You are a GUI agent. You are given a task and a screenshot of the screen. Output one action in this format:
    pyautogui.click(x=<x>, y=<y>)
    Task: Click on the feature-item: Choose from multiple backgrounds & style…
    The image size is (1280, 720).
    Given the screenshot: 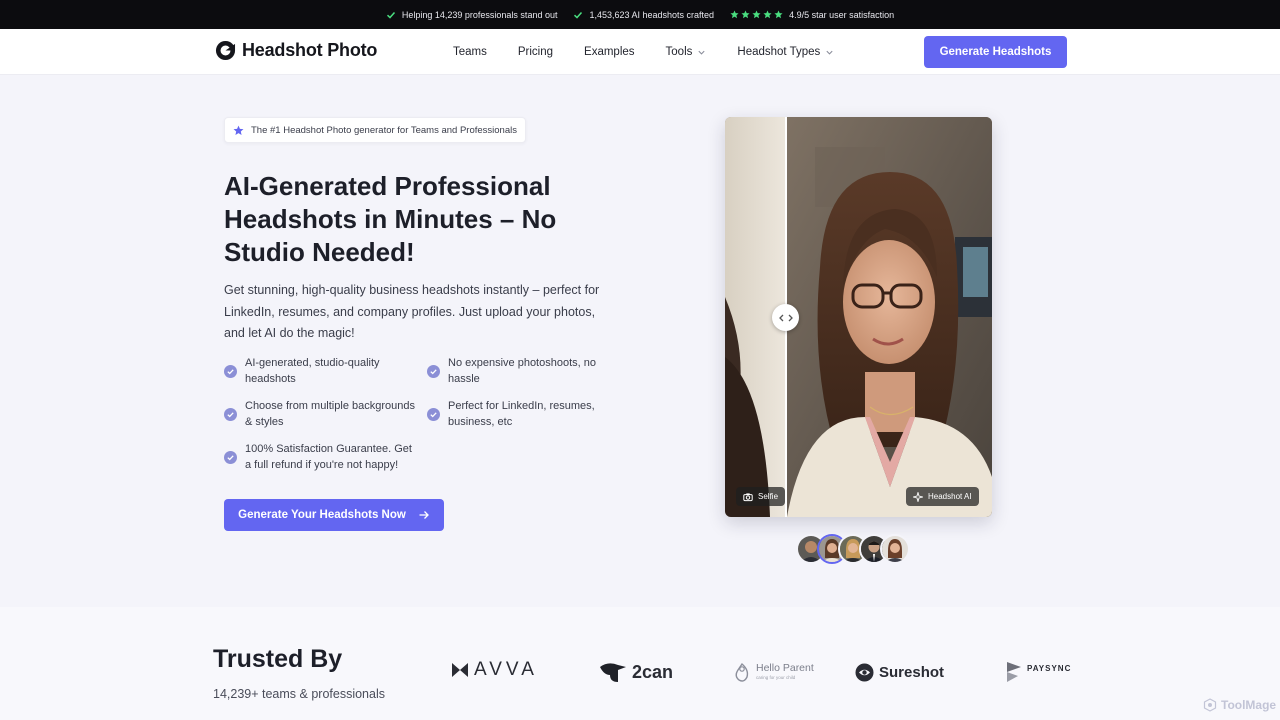 What is the action you would take?
    pyautogui.click(x=321, y=414)
    